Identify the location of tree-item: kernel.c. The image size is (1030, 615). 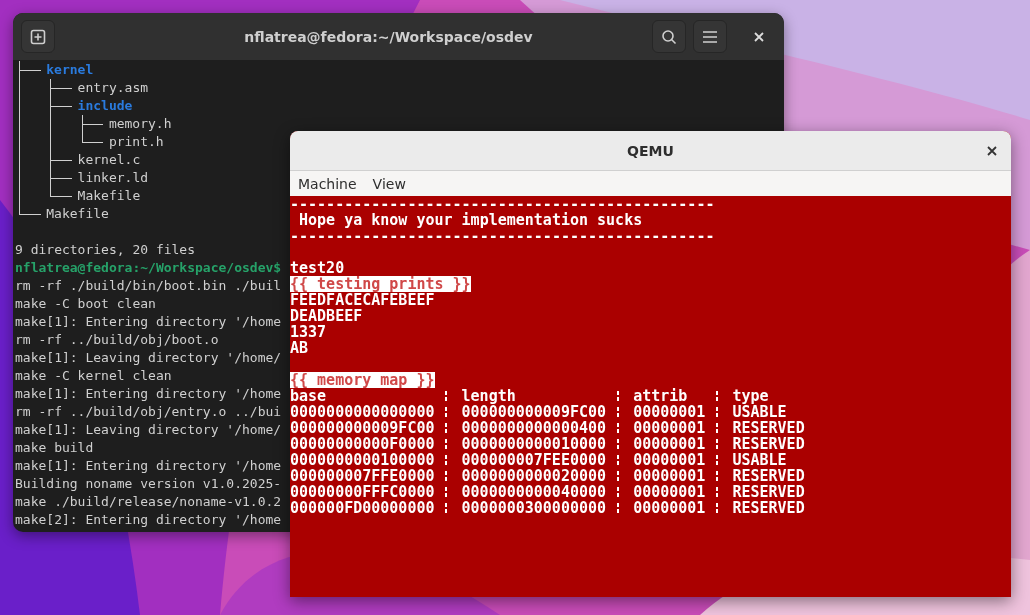
(109, 160).